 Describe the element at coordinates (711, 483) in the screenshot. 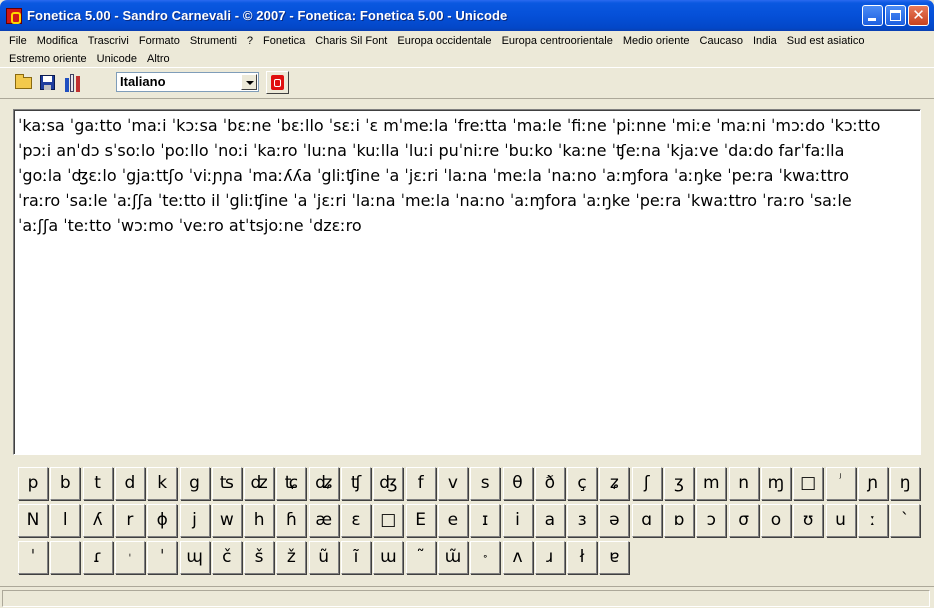

I see `phonetic-key: m` at that location.